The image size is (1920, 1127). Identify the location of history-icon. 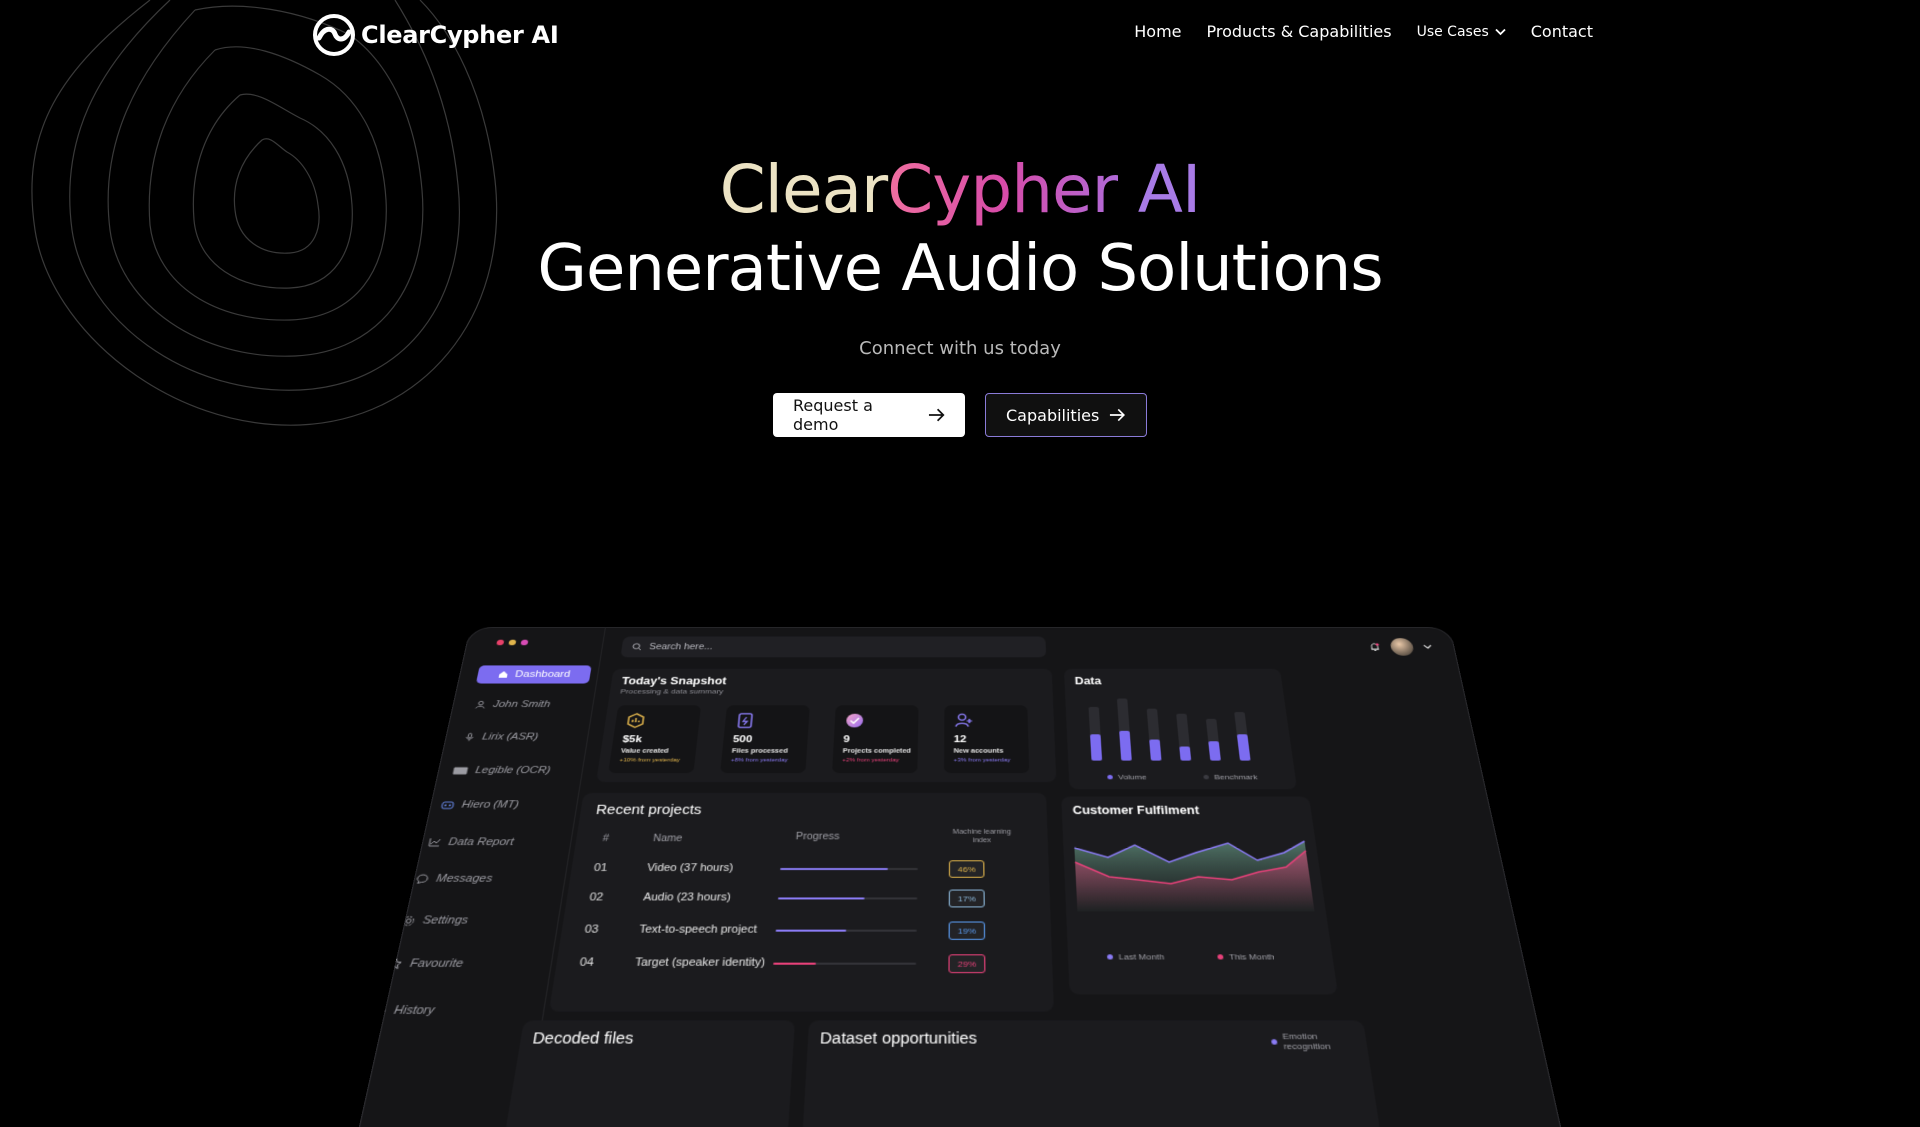
(380, 1011).